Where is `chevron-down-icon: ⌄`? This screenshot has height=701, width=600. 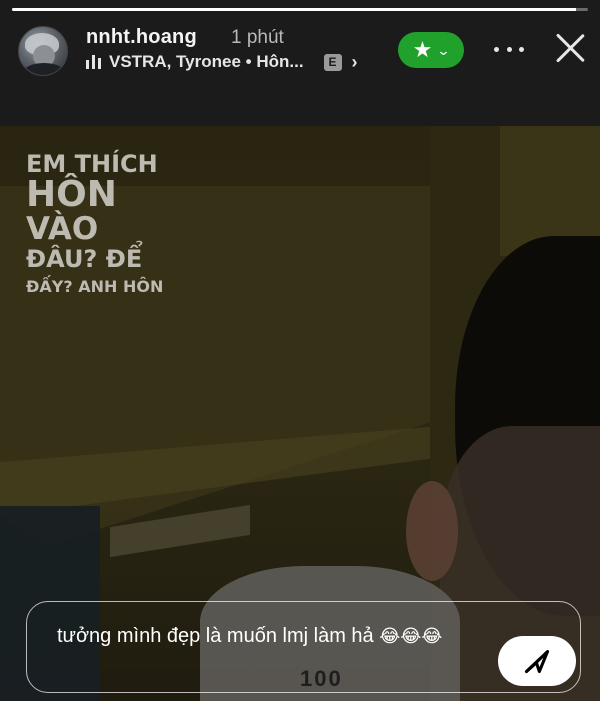
chevron-down-icon: ⌄ is located at coordinates (443, 50).